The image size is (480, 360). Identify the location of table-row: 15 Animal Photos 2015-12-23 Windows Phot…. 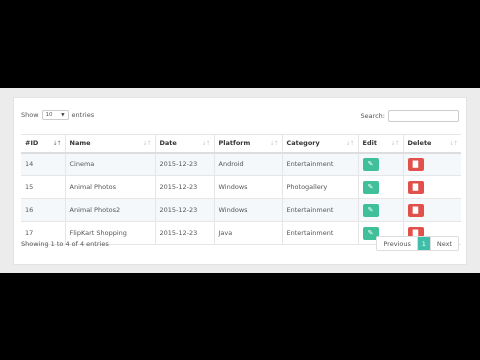
(241, 187).